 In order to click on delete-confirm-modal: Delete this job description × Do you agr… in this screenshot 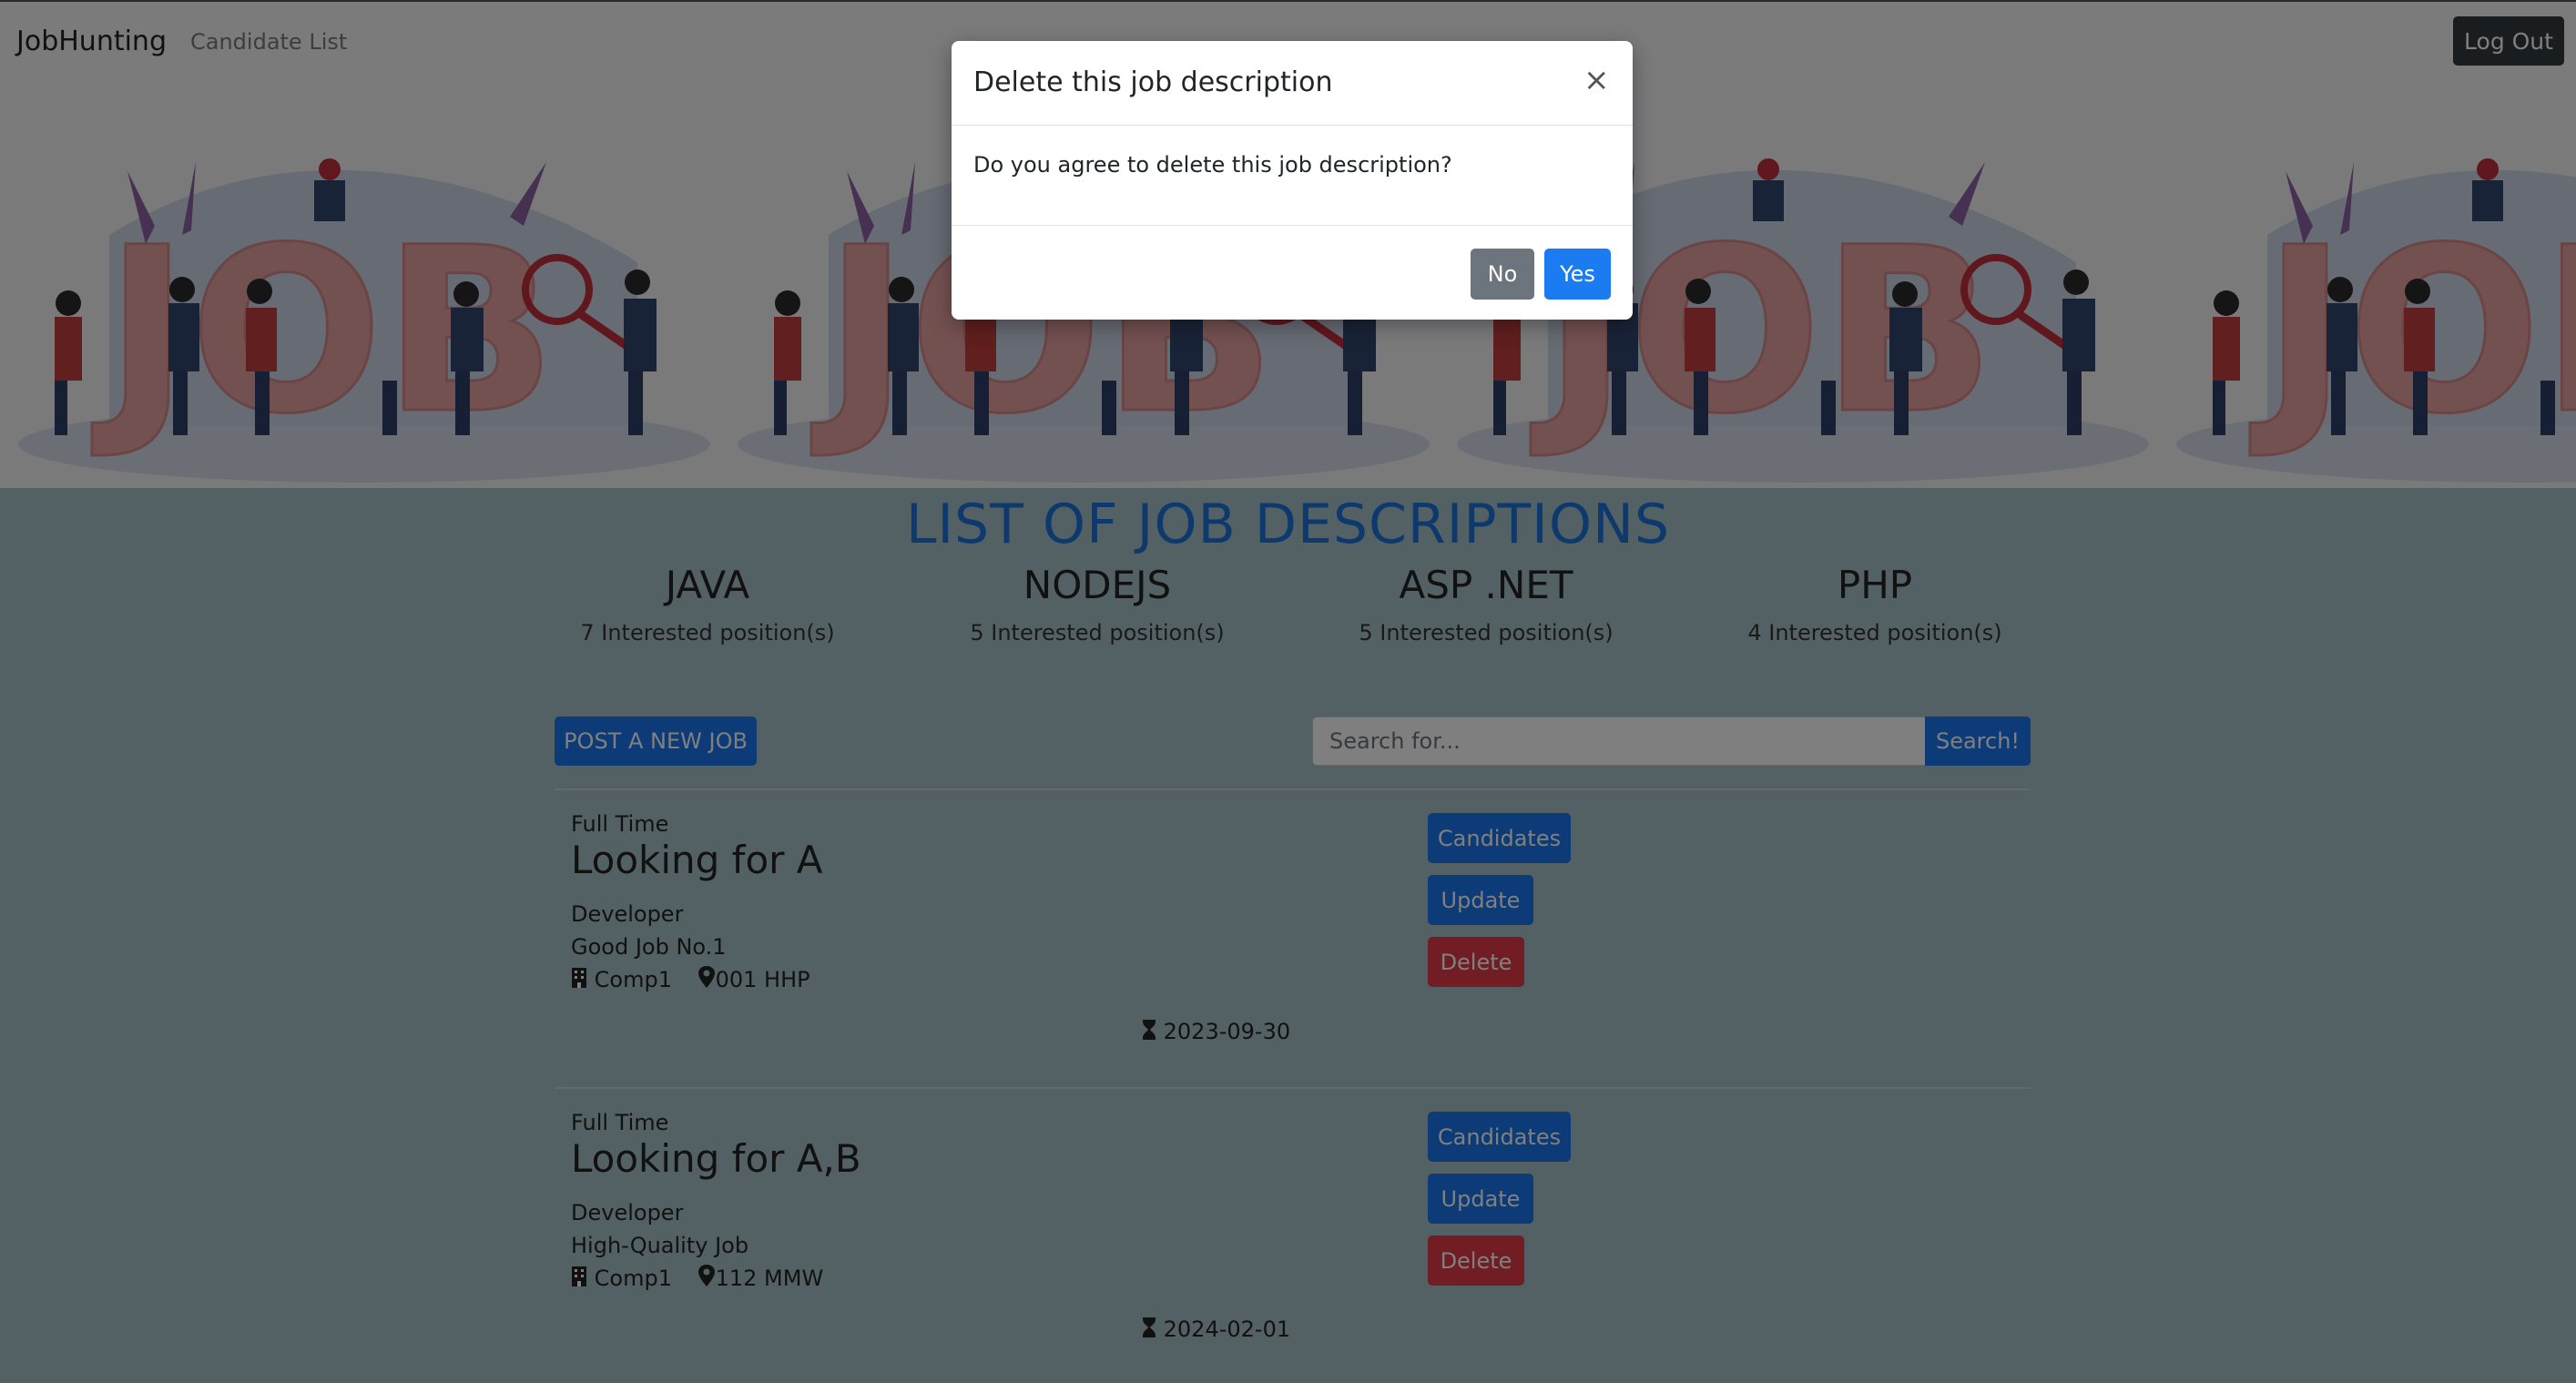, I will do `click(1292, 180)`.